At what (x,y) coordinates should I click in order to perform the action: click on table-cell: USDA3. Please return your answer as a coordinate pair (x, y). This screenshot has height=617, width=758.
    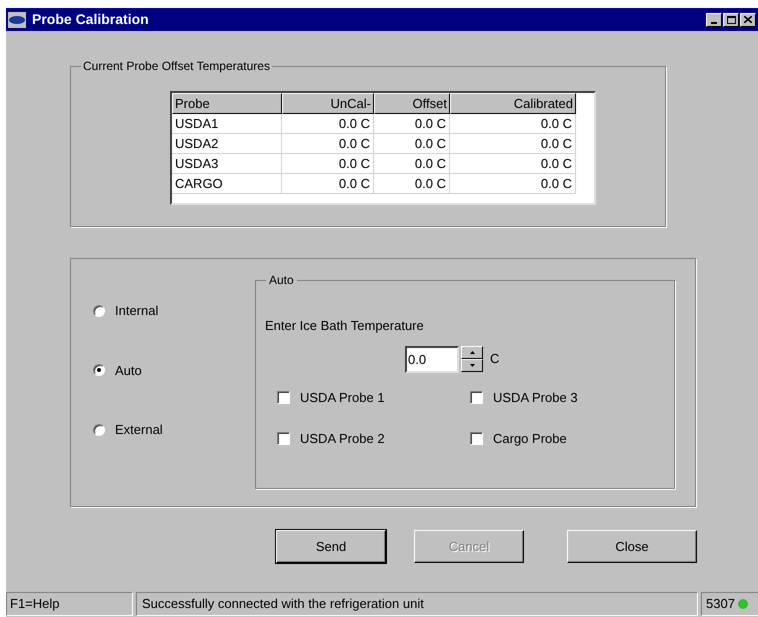
    Looking at the image, I should click on (227, 164).